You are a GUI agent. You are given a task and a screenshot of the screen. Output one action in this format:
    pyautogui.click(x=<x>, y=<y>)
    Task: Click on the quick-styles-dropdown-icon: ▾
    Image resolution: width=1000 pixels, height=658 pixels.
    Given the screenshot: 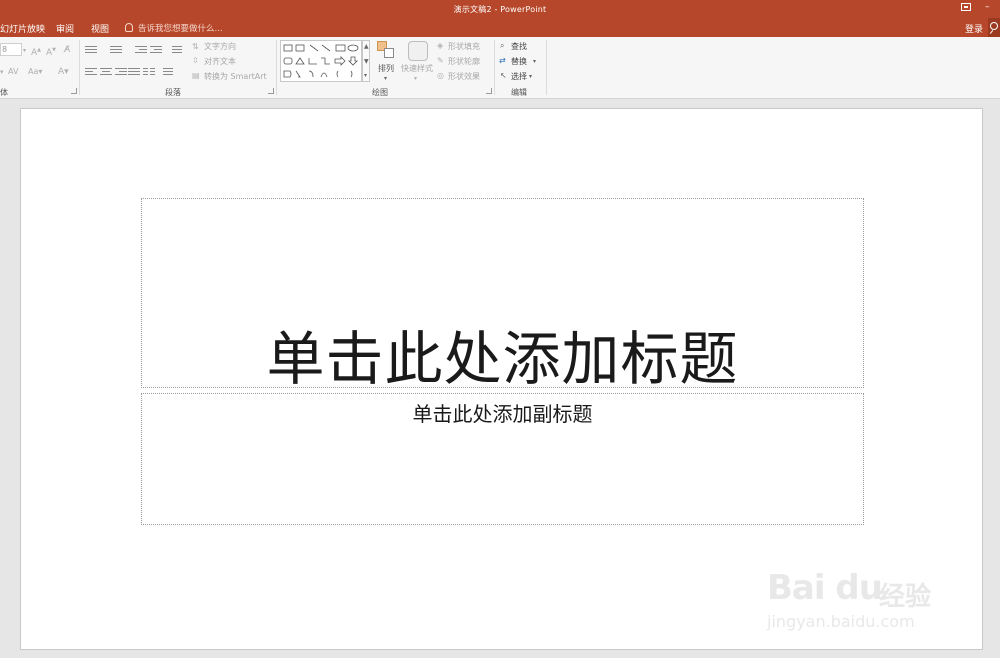 What is the action you would take?
    pyautogui.click(x=415, y=79)
    